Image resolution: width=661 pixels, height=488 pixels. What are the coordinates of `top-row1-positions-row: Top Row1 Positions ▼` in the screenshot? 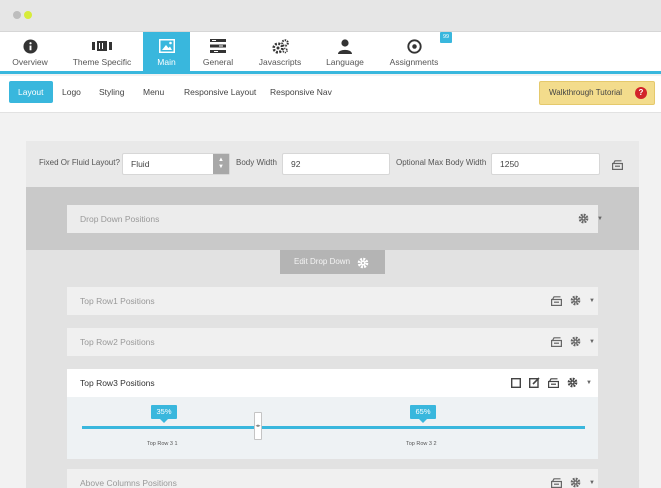 It's located at (332, 301).